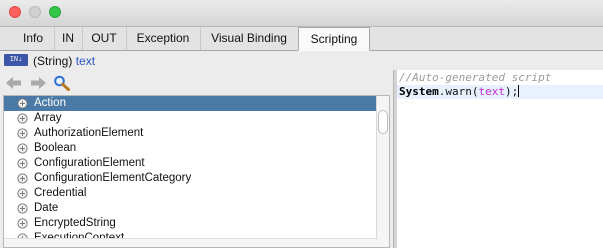 The height and width of the screenshot is (248, 603). What do you see at coordinates (104, 38) in the screenshot?
I see `tab-out: OUT` at bounding box center [104, 38].